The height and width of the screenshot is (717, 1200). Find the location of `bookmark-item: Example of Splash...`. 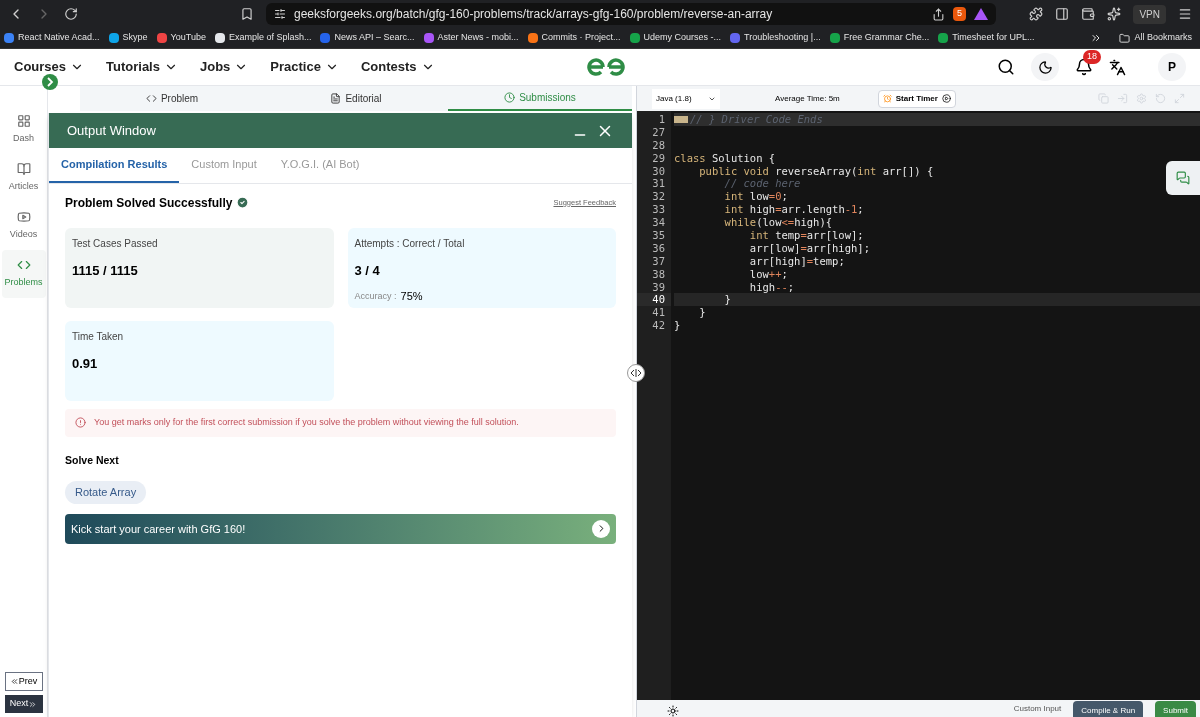

bookmark-item: Example of Splash... is located at coordinates (263, 38).